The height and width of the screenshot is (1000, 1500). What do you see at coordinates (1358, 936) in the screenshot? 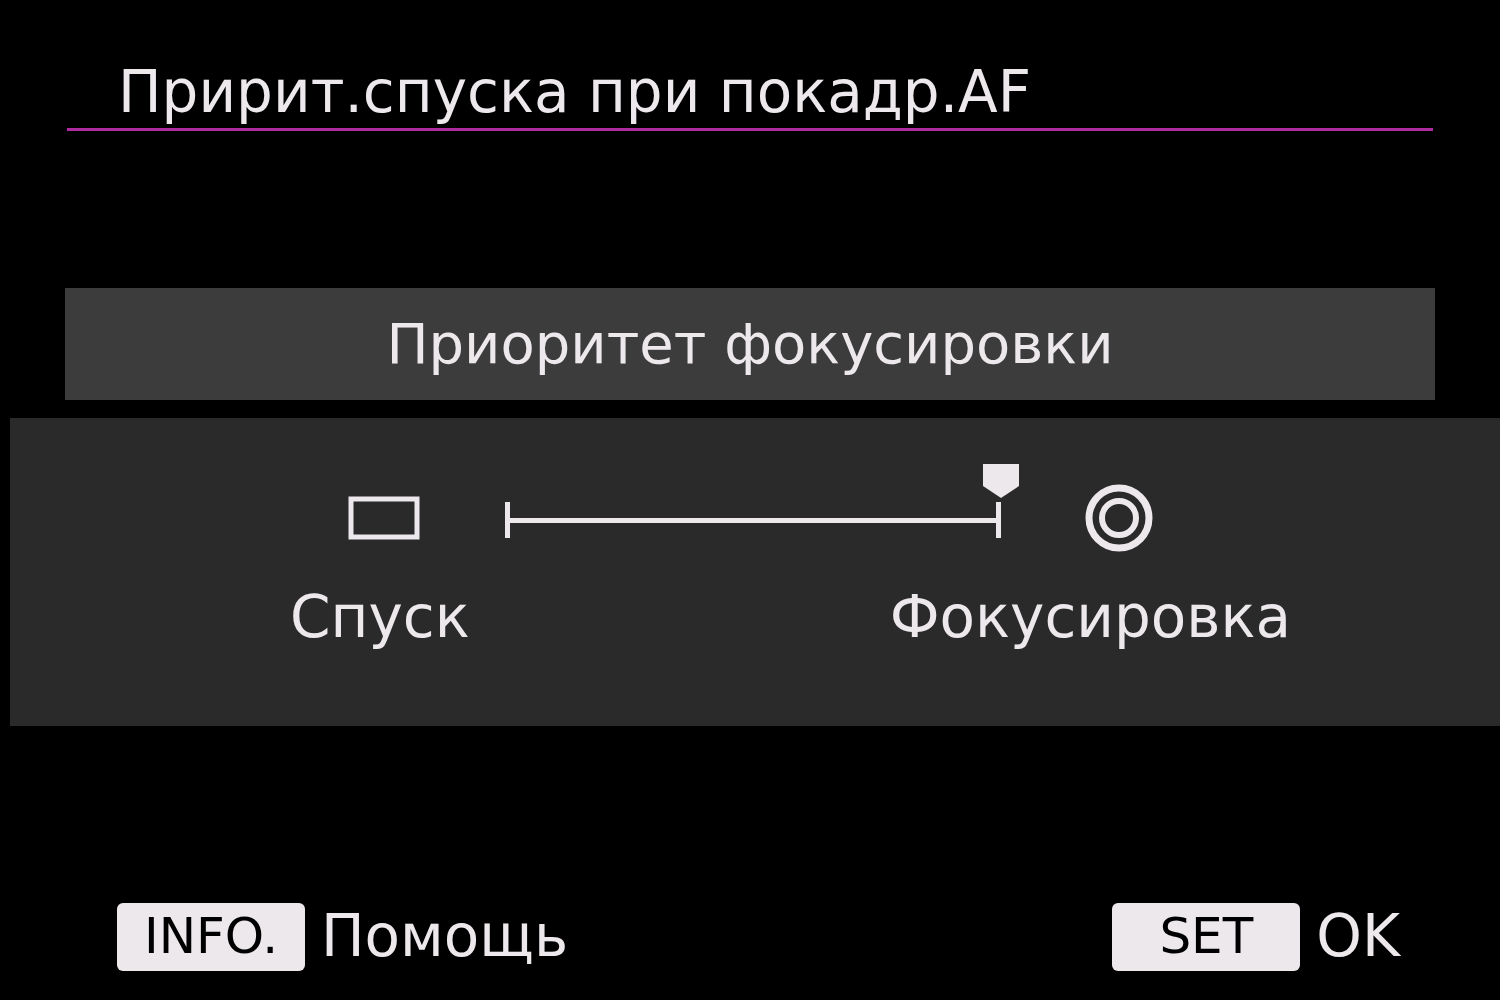
I see `key-action: OK` at bounding box center [1358, 936].